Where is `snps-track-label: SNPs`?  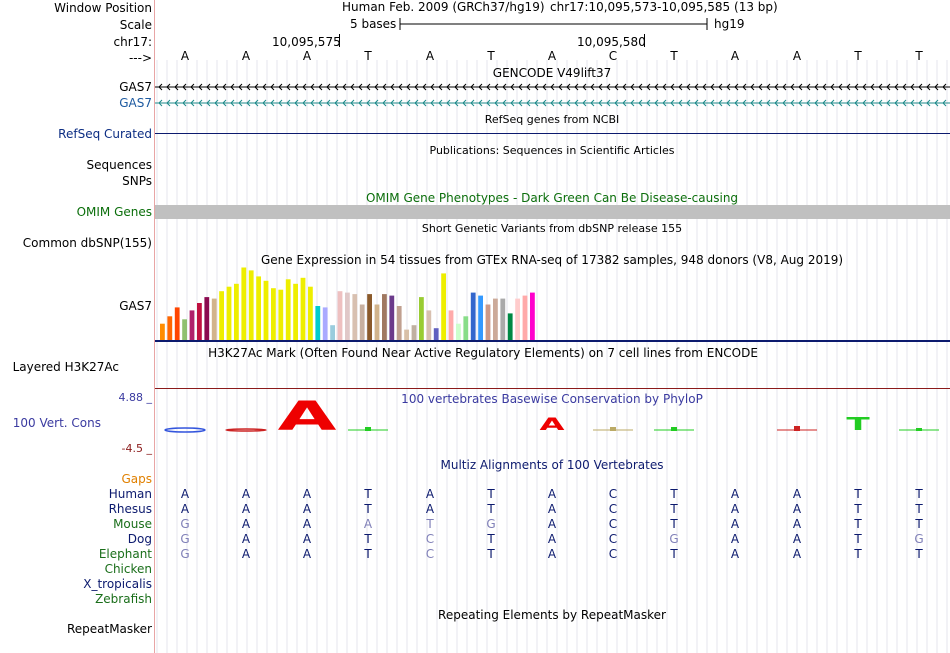
snps-track-label: SNPs is located at coordinates (137, 181).